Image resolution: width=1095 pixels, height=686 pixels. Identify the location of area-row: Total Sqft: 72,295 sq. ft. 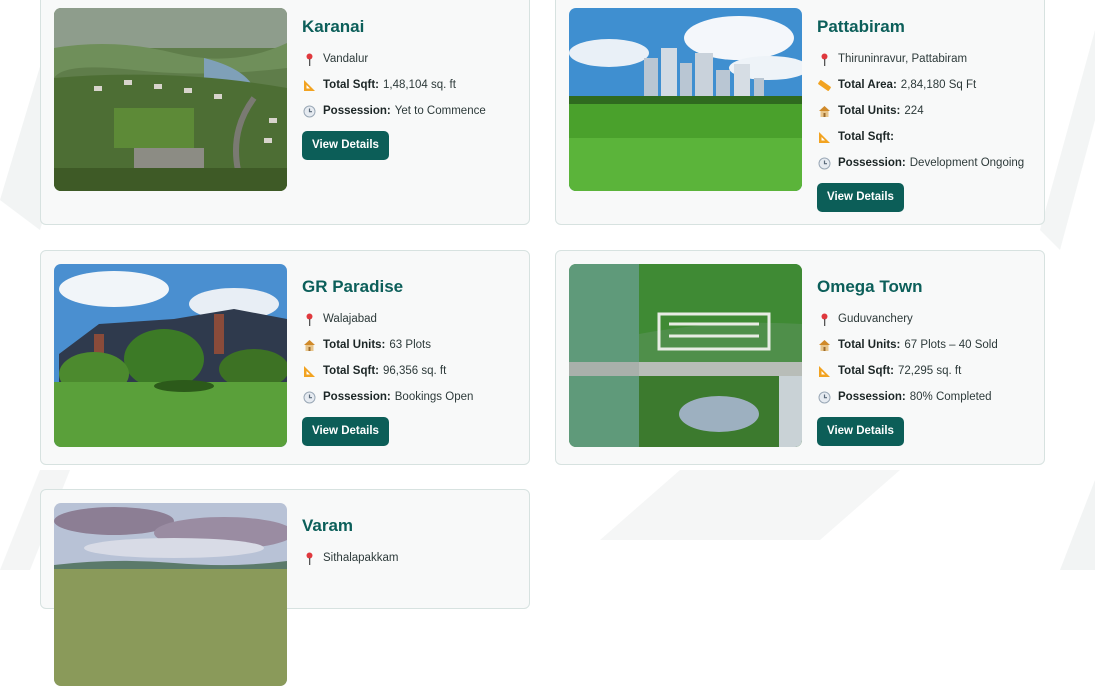
(907, 371).